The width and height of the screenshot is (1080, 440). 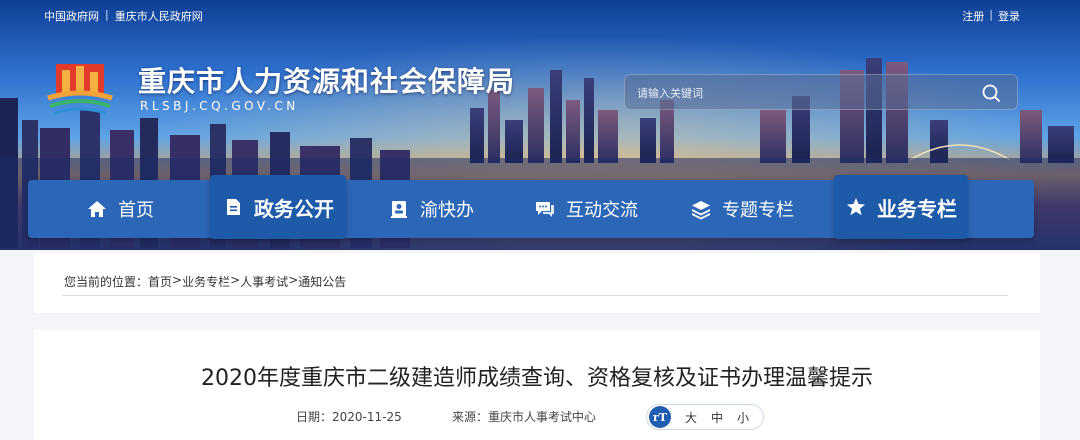 I want to click on account-links: 注册 | 登录, so click(x=991, y=16).